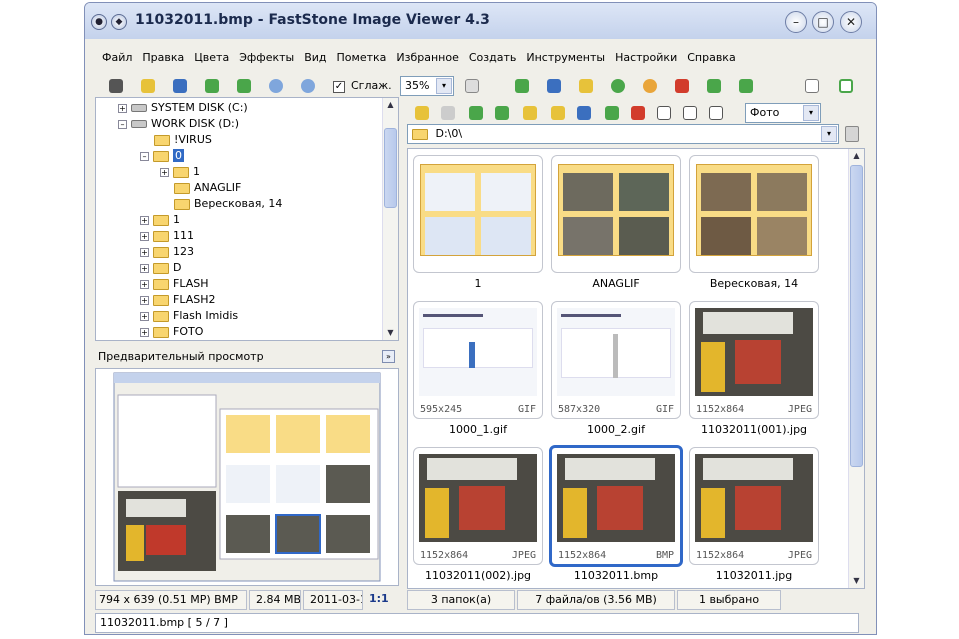 The width and height of the screenshot is (959, 639). What do you see at coordinates (586, 86) in the screenshot?
I see `color-balance-icon` at bounding box center [586, 86].